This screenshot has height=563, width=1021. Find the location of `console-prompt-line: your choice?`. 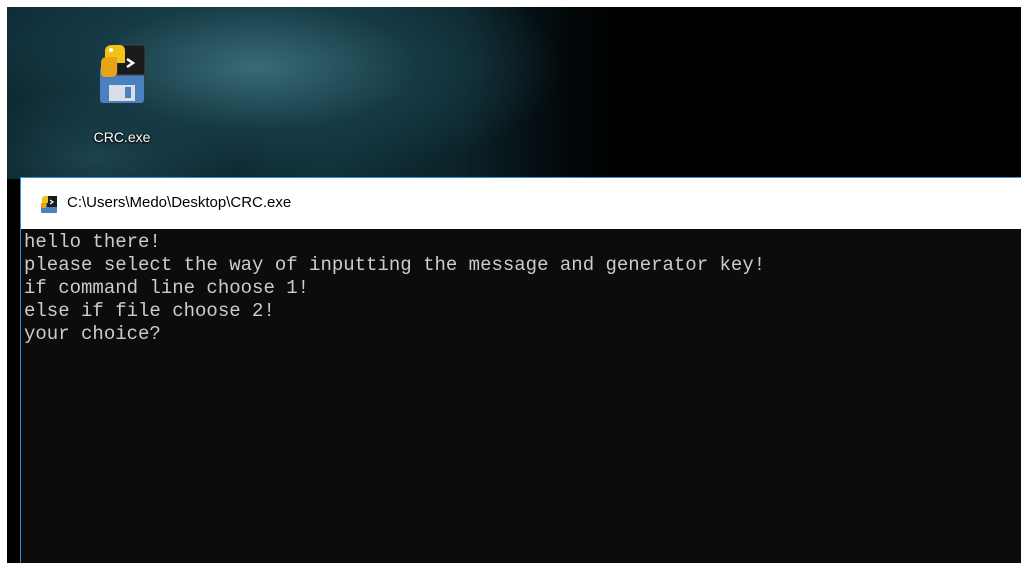

console-prompt-line: your choice? is located at coordinates (92, 334).